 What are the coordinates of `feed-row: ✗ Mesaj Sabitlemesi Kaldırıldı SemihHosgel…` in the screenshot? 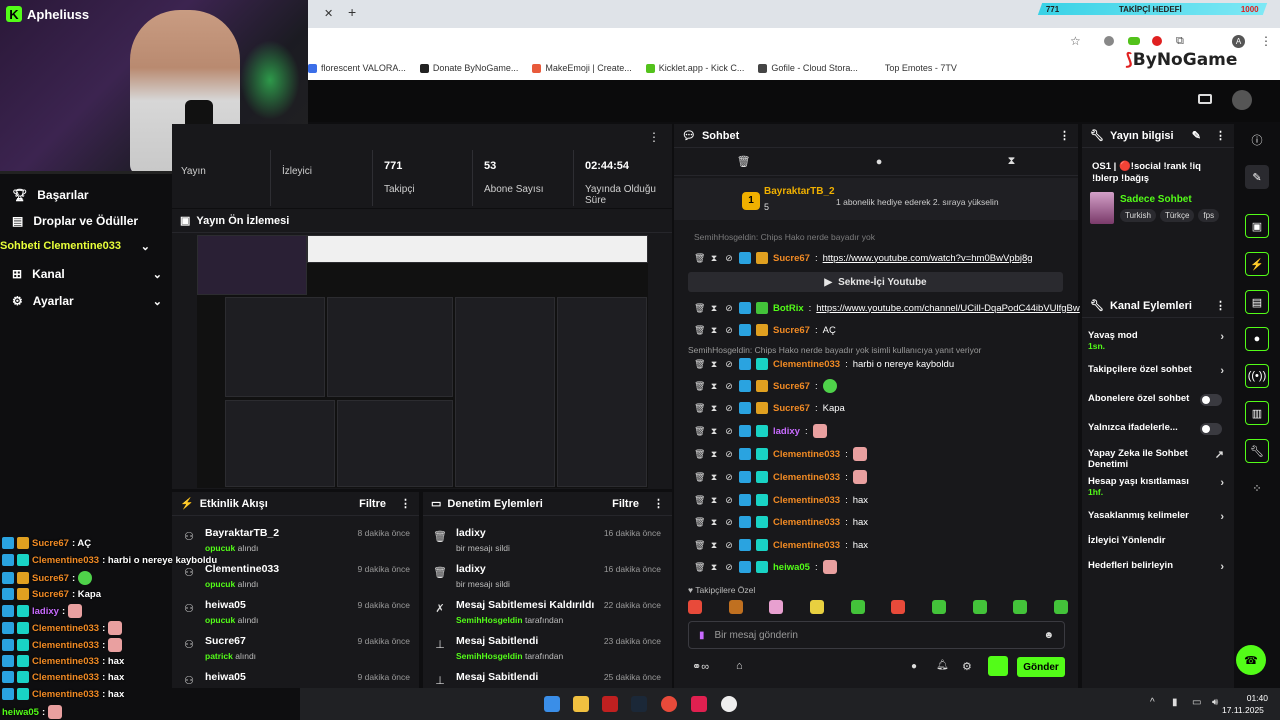 It's located at (547, 614).